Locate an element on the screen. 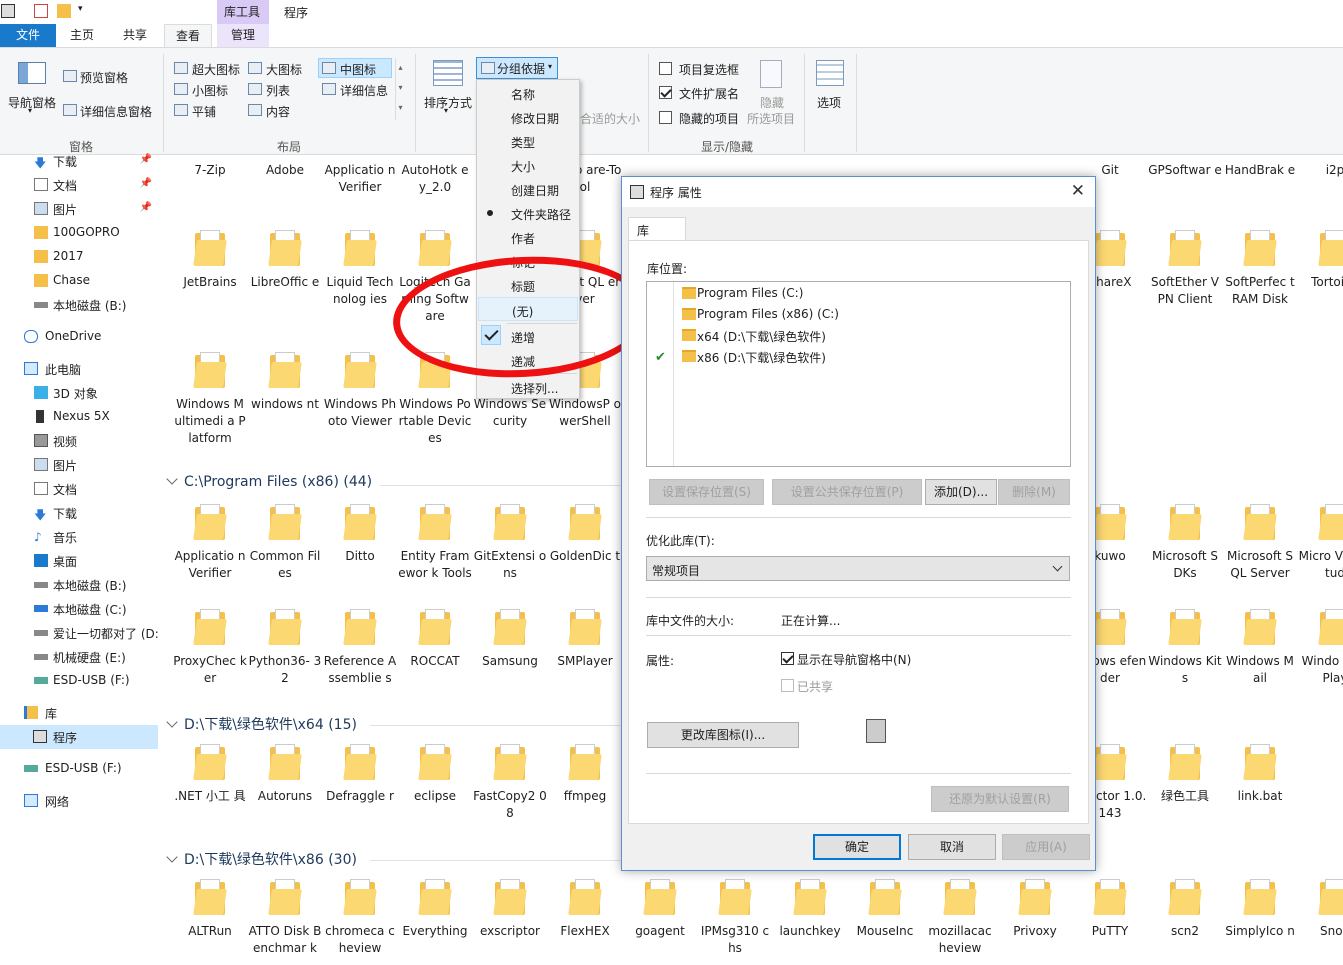 The height and width of the screenshot is (965, 1343). options-button: 选项 is located at coordinates (829, 102).